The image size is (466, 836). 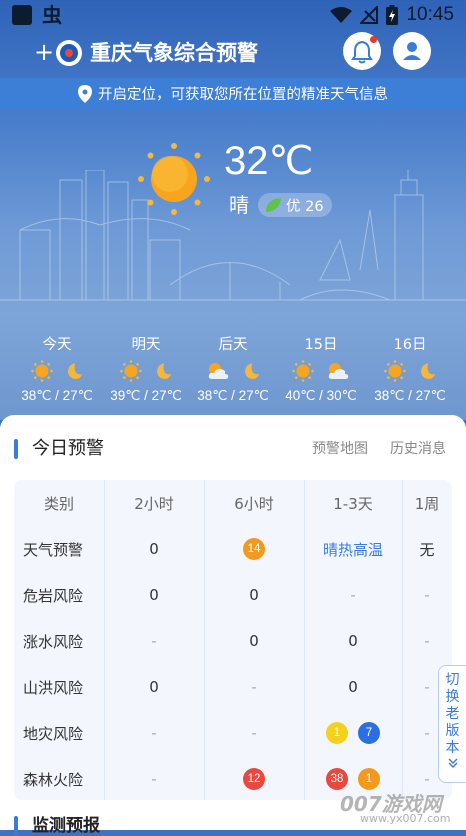 What do you see at coordinates (353, 549) in the screenshot?
I see `value-1-3d: 晴热高温` at bounding box center [353, 549].